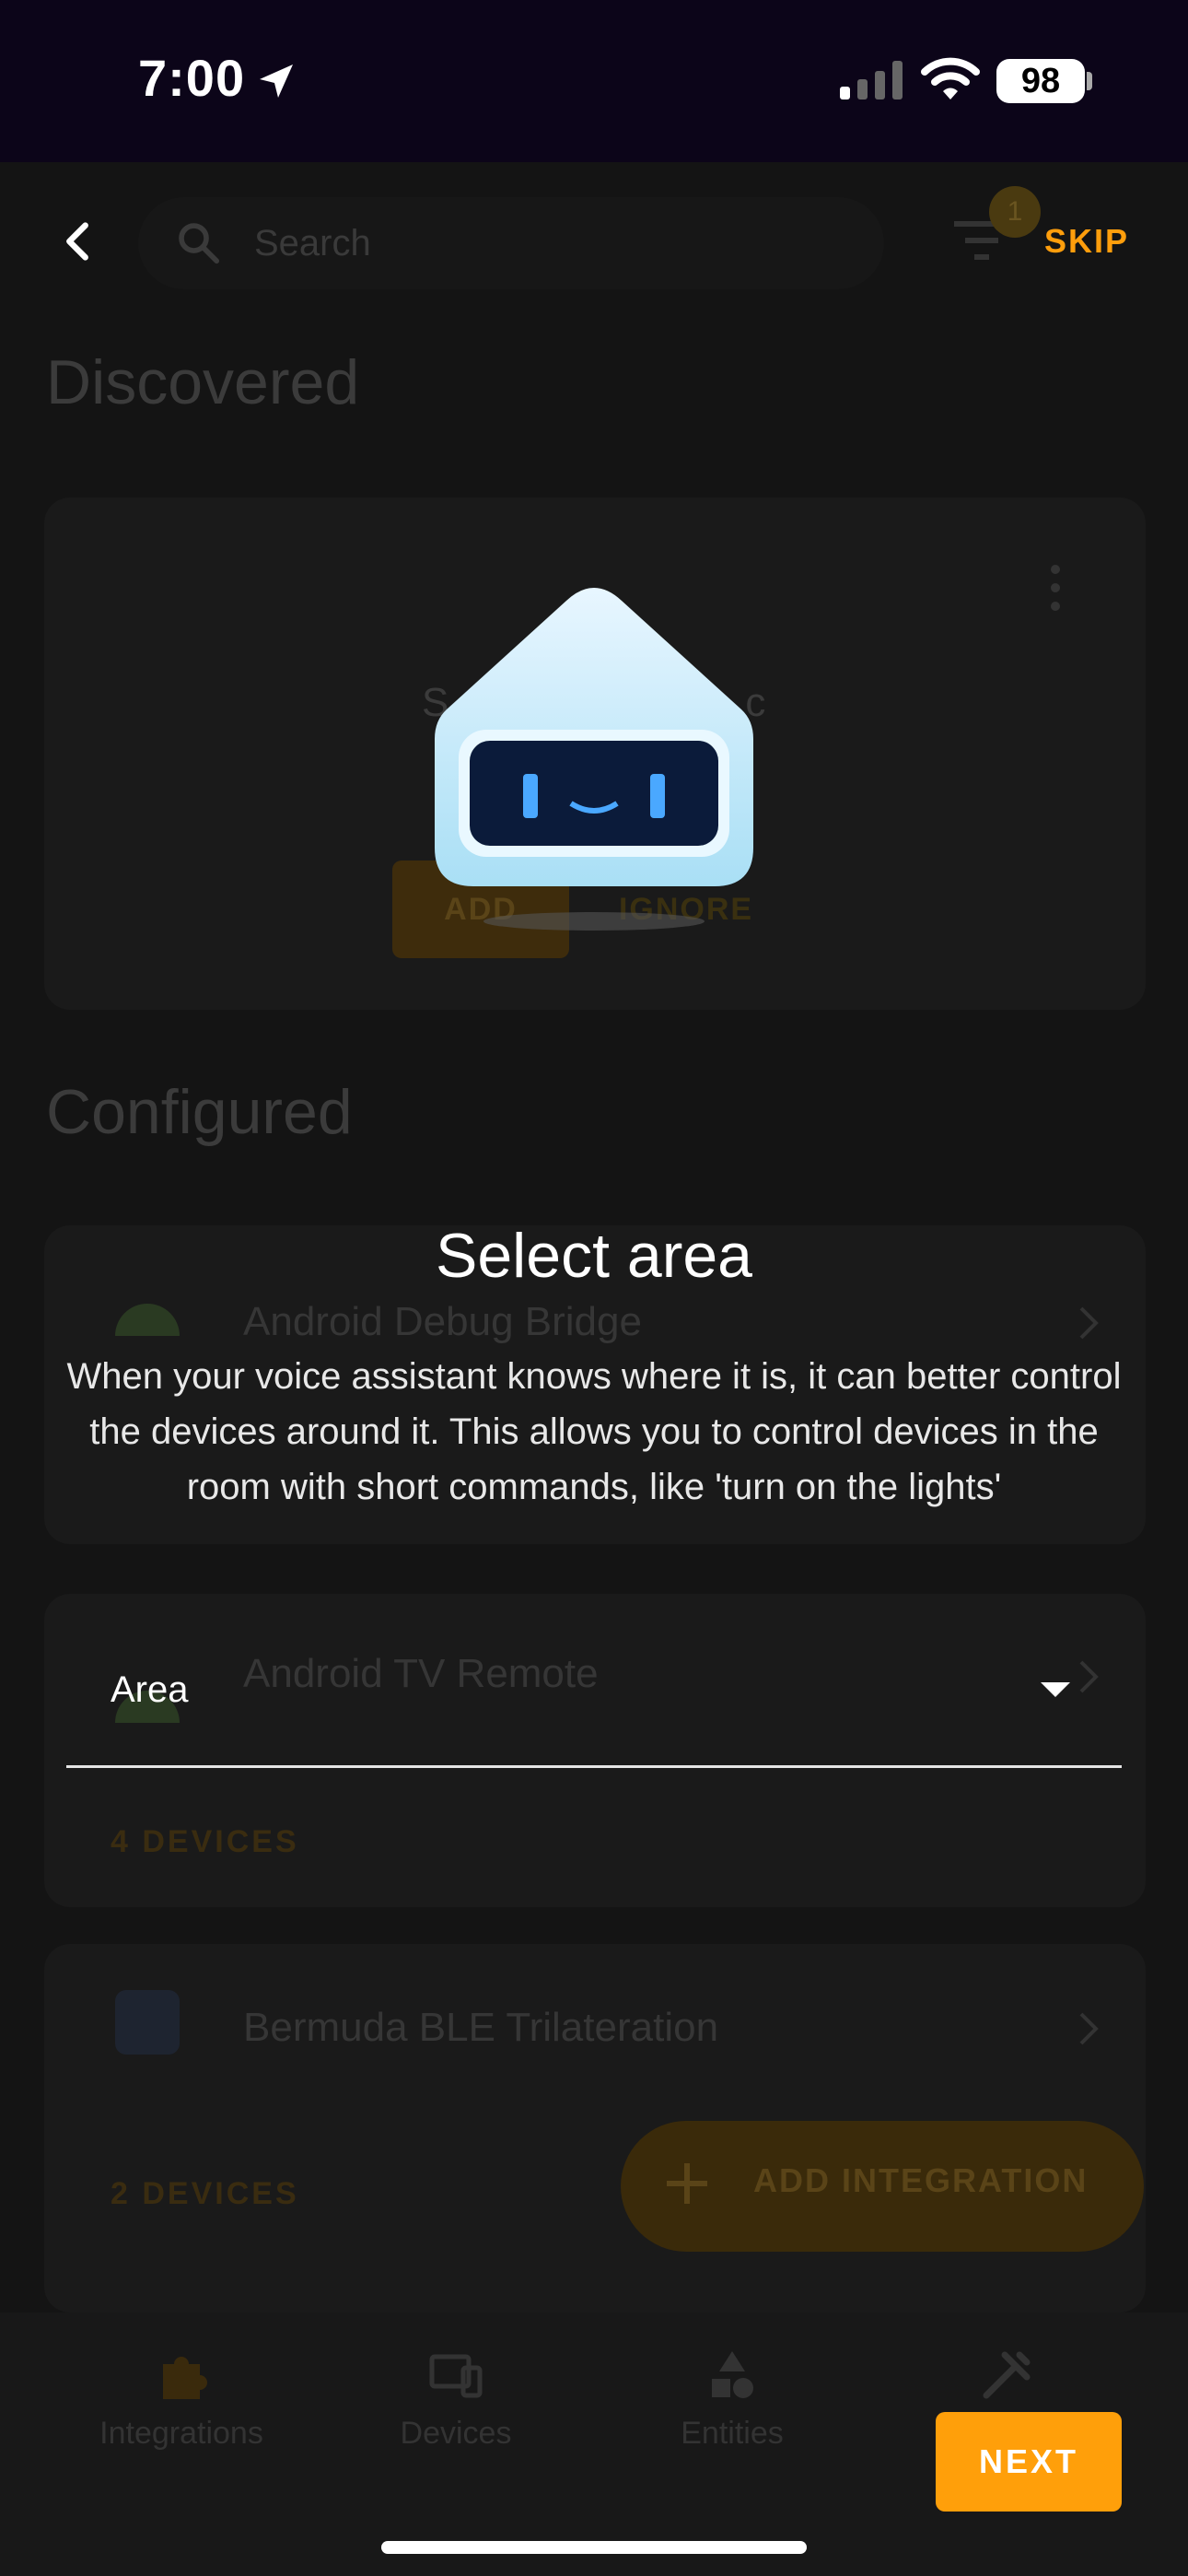  Describe the element at coordinates (199, 244) in the screenshot. I see `search-icon` at that location.